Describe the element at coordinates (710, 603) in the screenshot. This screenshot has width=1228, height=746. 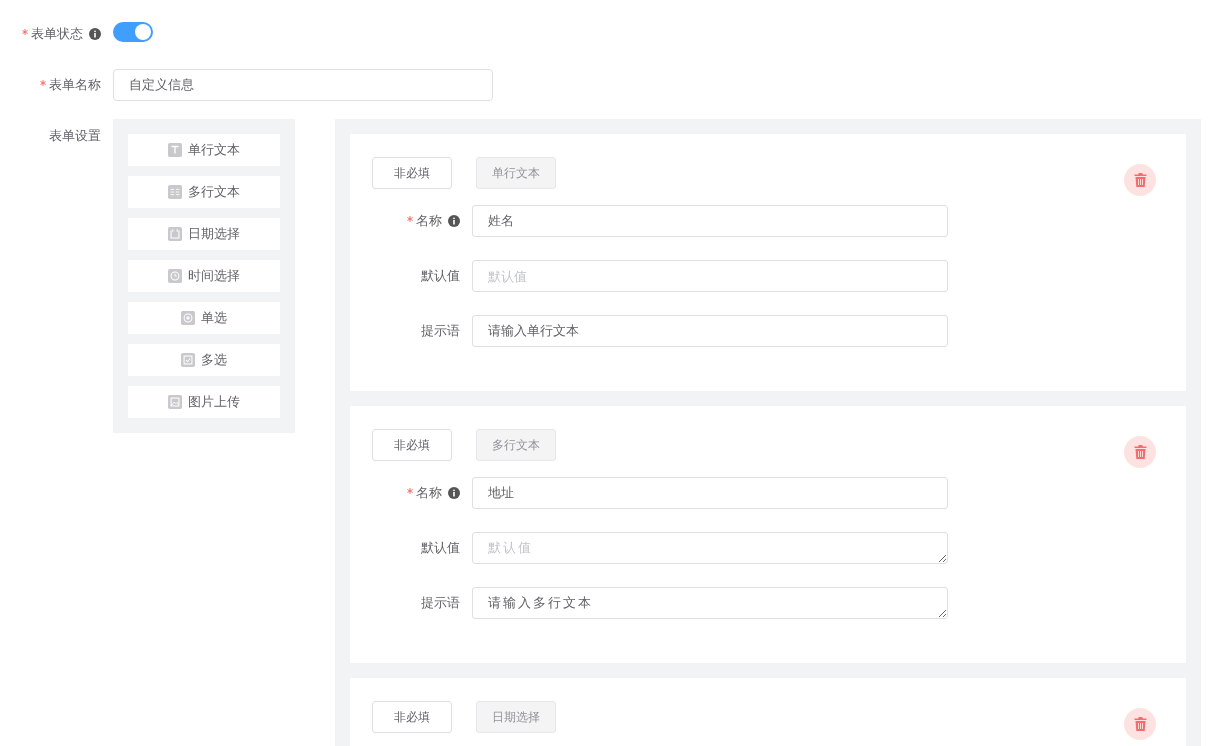
I see `text-area: 请输入多行文本` at that location.